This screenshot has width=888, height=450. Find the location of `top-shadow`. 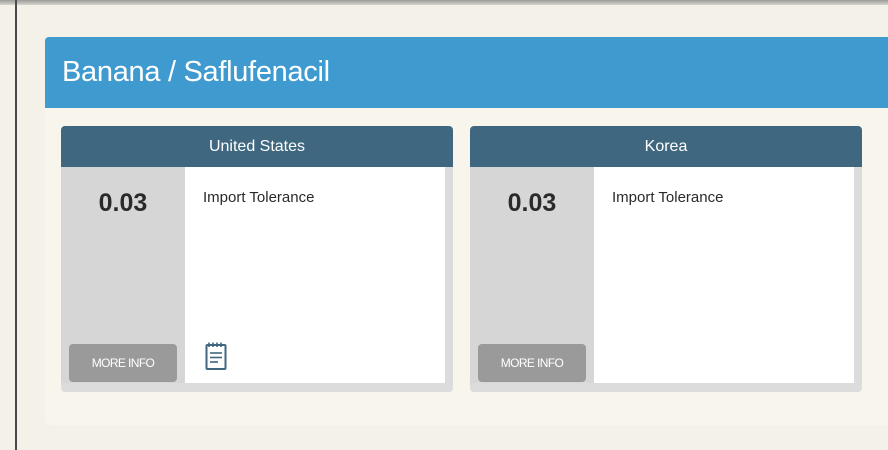

top-shadow is located at coordinates (444, 2).